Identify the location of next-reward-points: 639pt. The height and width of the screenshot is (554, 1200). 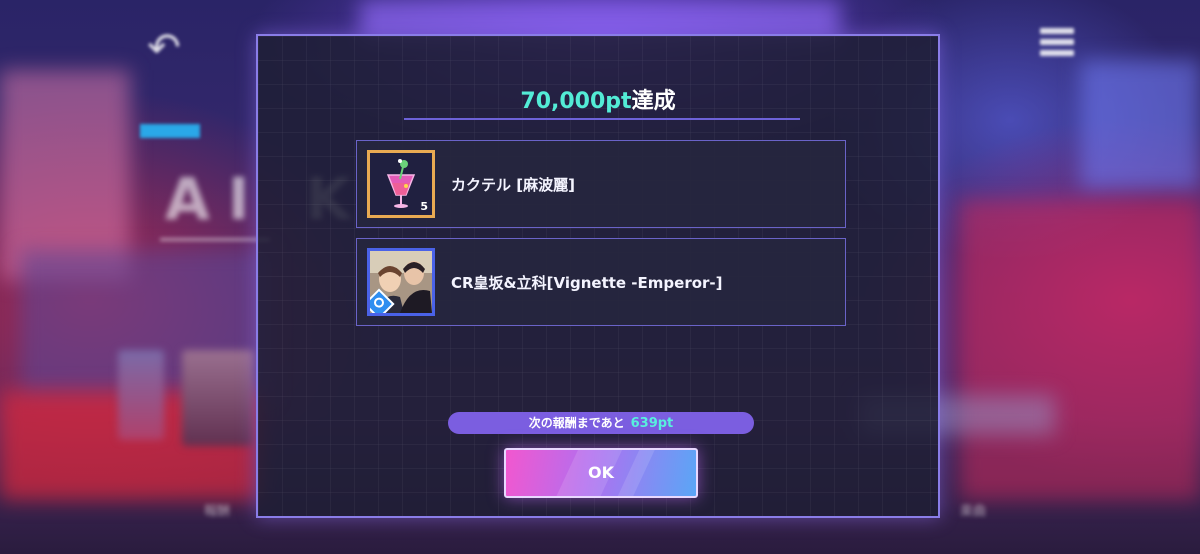
(652, 423).